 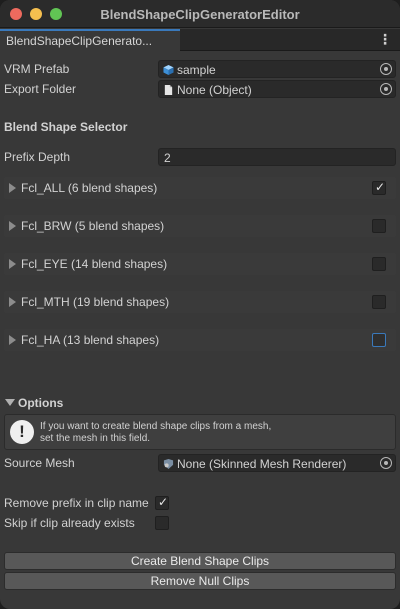 I want to click on options-heading: Options, so click(x=41, y=403).